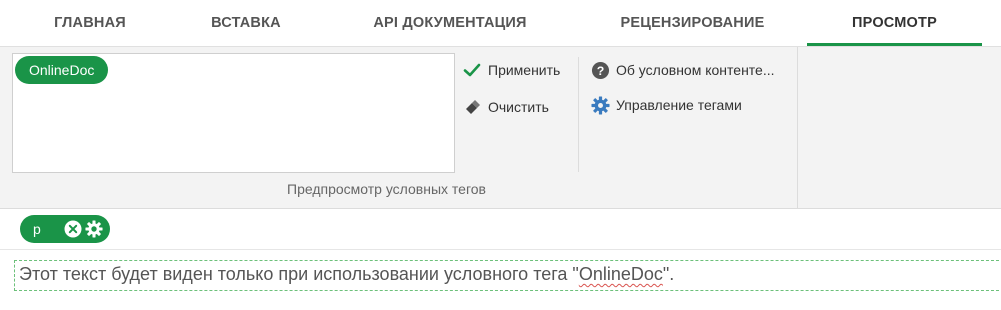  What do you see at coordinates (668, 274) in the screenshot?
I see `content-text-after: ".` at bounding box center [668, 274].